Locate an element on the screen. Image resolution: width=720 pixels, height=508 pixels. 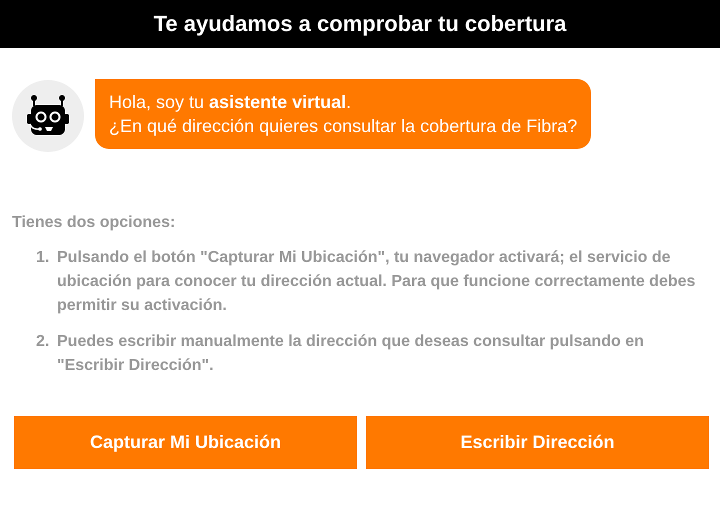
write-address-button: Escribir Dirección is located at coordinates (537, 442).